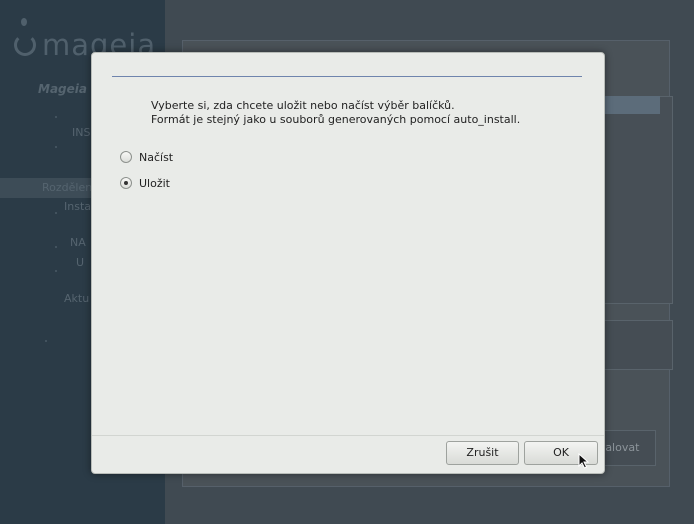  Describe the element at coordinates (626, 448) in the screenshot. I see `background-install-button: talovat` at that location.